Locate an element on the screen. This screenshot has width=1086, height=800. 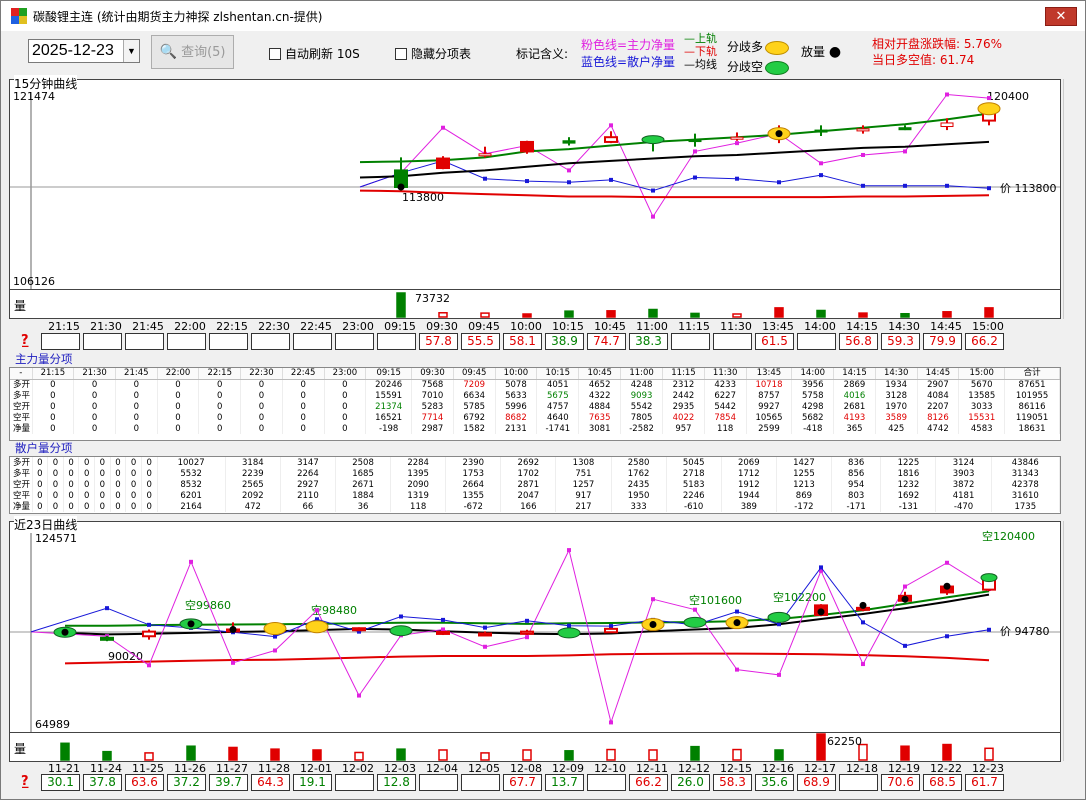
table-cell: 净量 is located at coordinates (21, 506).